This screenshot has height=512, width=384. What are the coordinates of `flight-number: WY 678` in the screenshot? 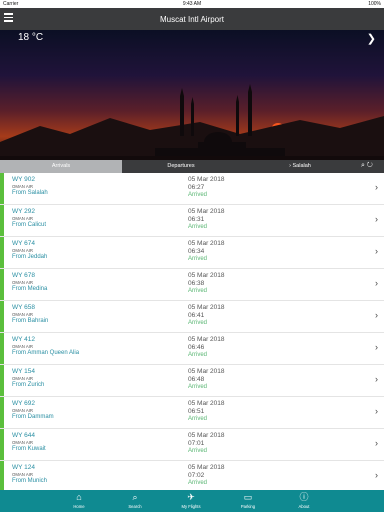 It's located at (24, 275).